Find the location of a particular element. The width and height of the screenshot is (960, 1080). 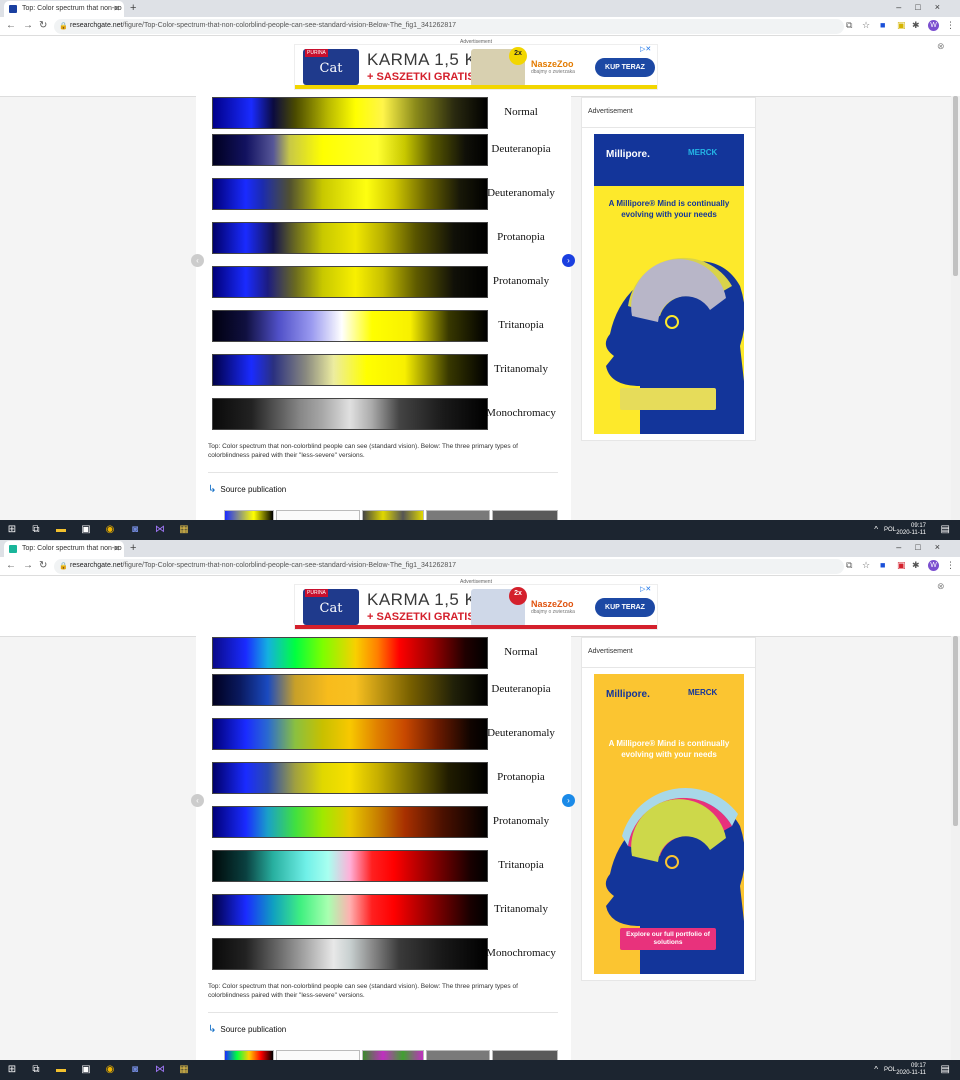

spectrum-bar-tritanomaly is located at coordinates (350, 370).